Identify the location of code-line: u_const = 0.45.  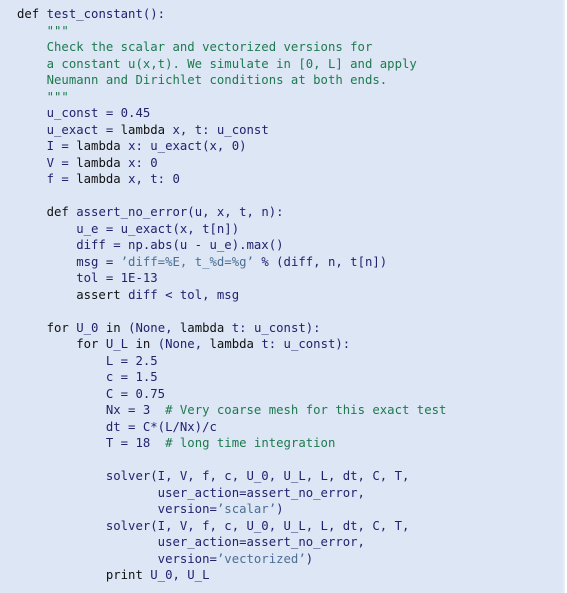
(290, 113).